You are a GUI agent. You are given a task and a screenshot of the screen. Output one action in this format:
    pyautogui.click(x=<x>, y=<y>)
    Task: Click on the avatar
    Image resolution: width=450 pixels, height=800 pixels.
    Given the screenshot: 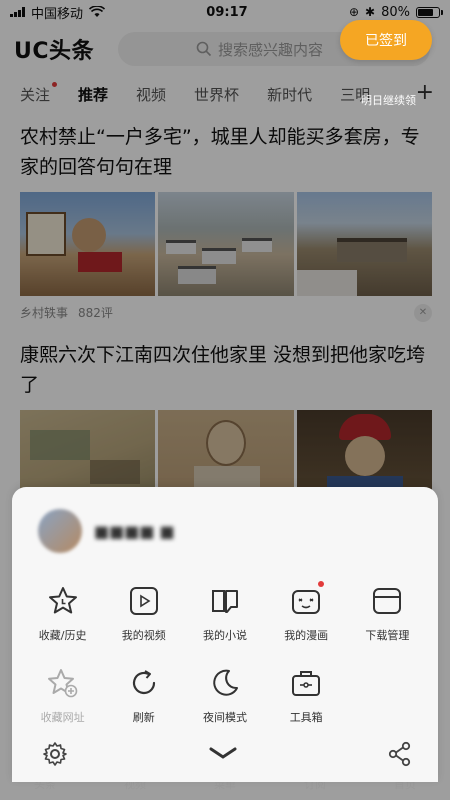 What is the action you would take?
    pyautogui.click(x=60, y=531)
    